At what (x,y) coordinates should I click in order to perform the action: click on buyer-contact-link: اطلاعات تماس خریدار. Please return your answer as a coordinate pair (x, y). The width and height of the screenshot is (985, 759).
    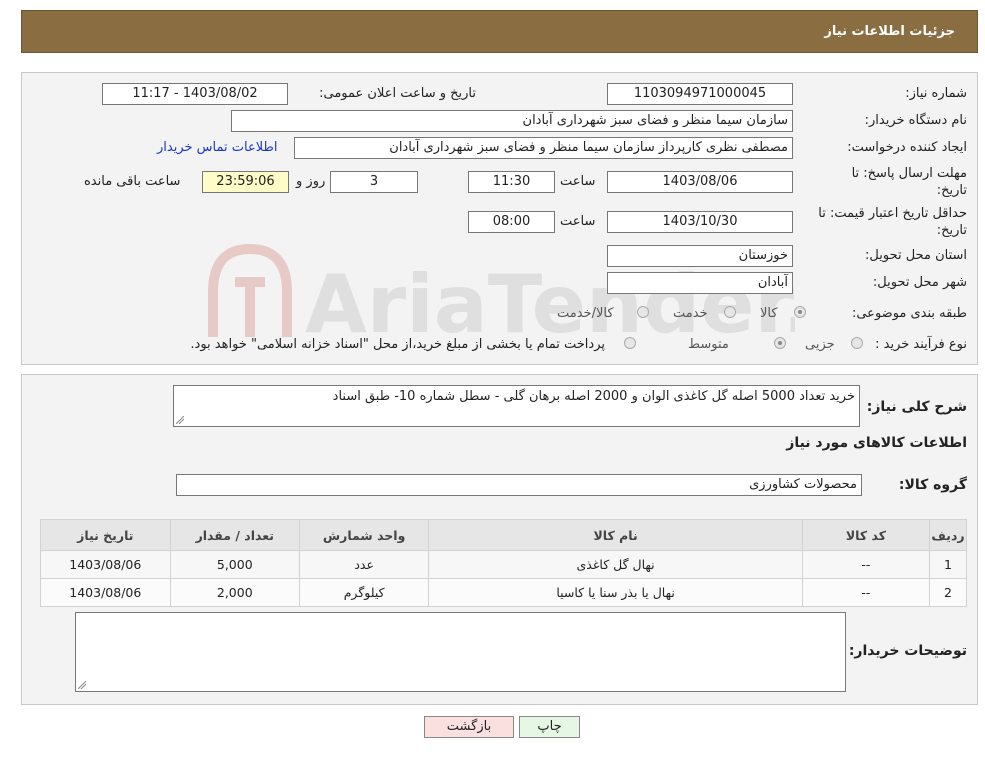
    Looking at the image, I should click on (217, 147).